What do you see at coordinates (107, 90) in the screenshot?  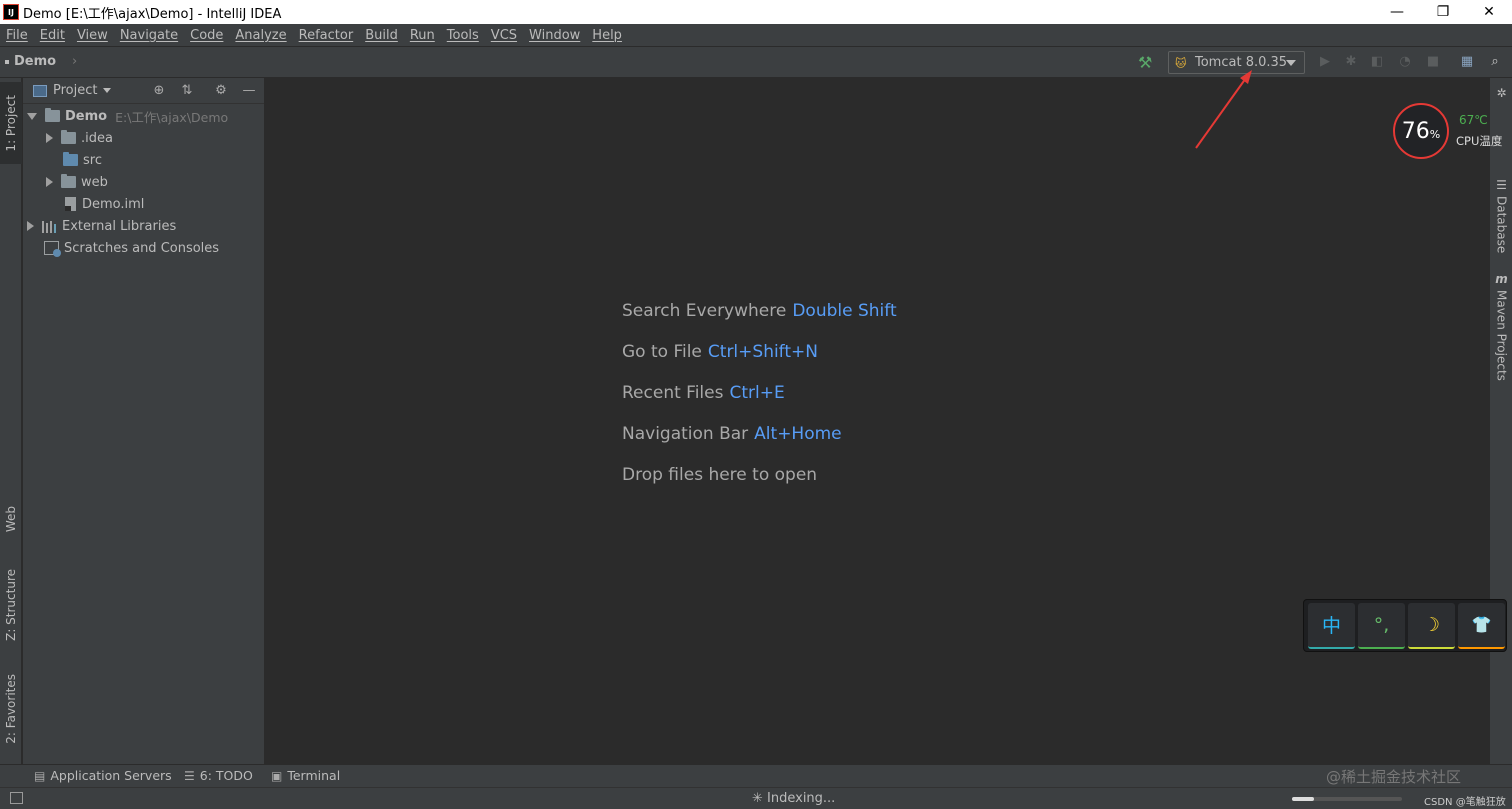 I see `chevron-down-icon` at bounding box center [107, 90].